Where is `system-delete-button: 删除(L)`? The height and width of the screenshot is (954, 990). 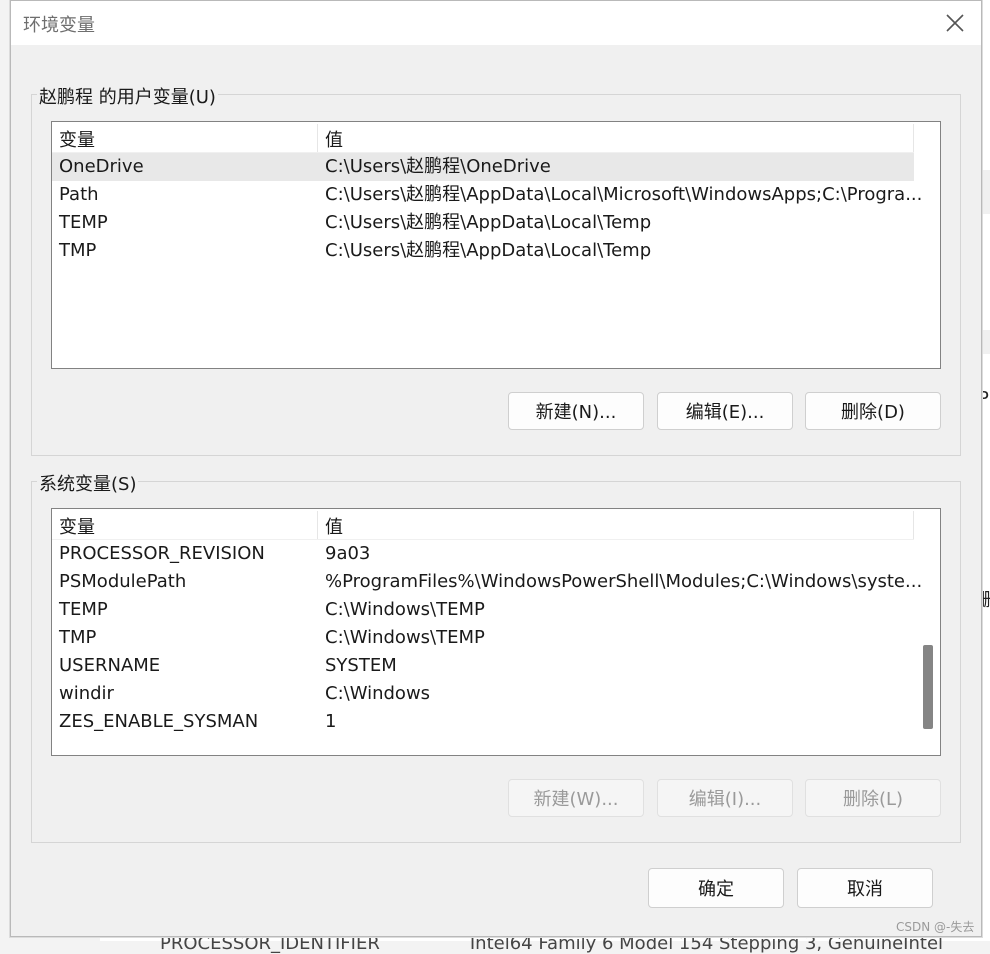
system-delete-button: 删除(L) is located at coordinates (873, 798).